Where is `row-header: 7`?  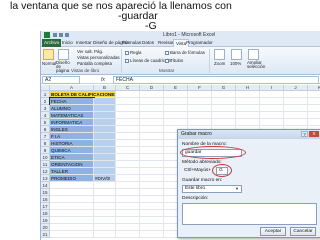
row-header: 7 is located at coordinates (45, 136).